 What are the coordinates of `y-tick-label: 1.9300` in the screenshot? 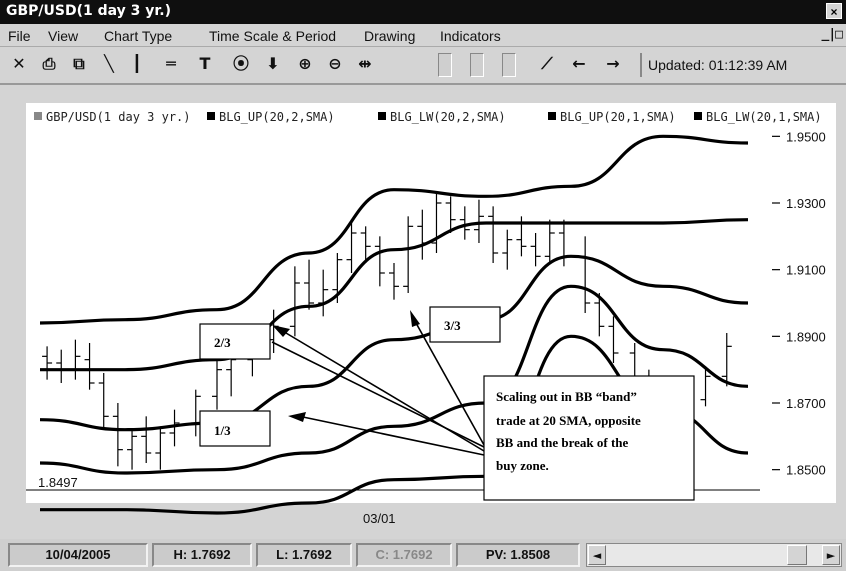 It's located at (806, 203).